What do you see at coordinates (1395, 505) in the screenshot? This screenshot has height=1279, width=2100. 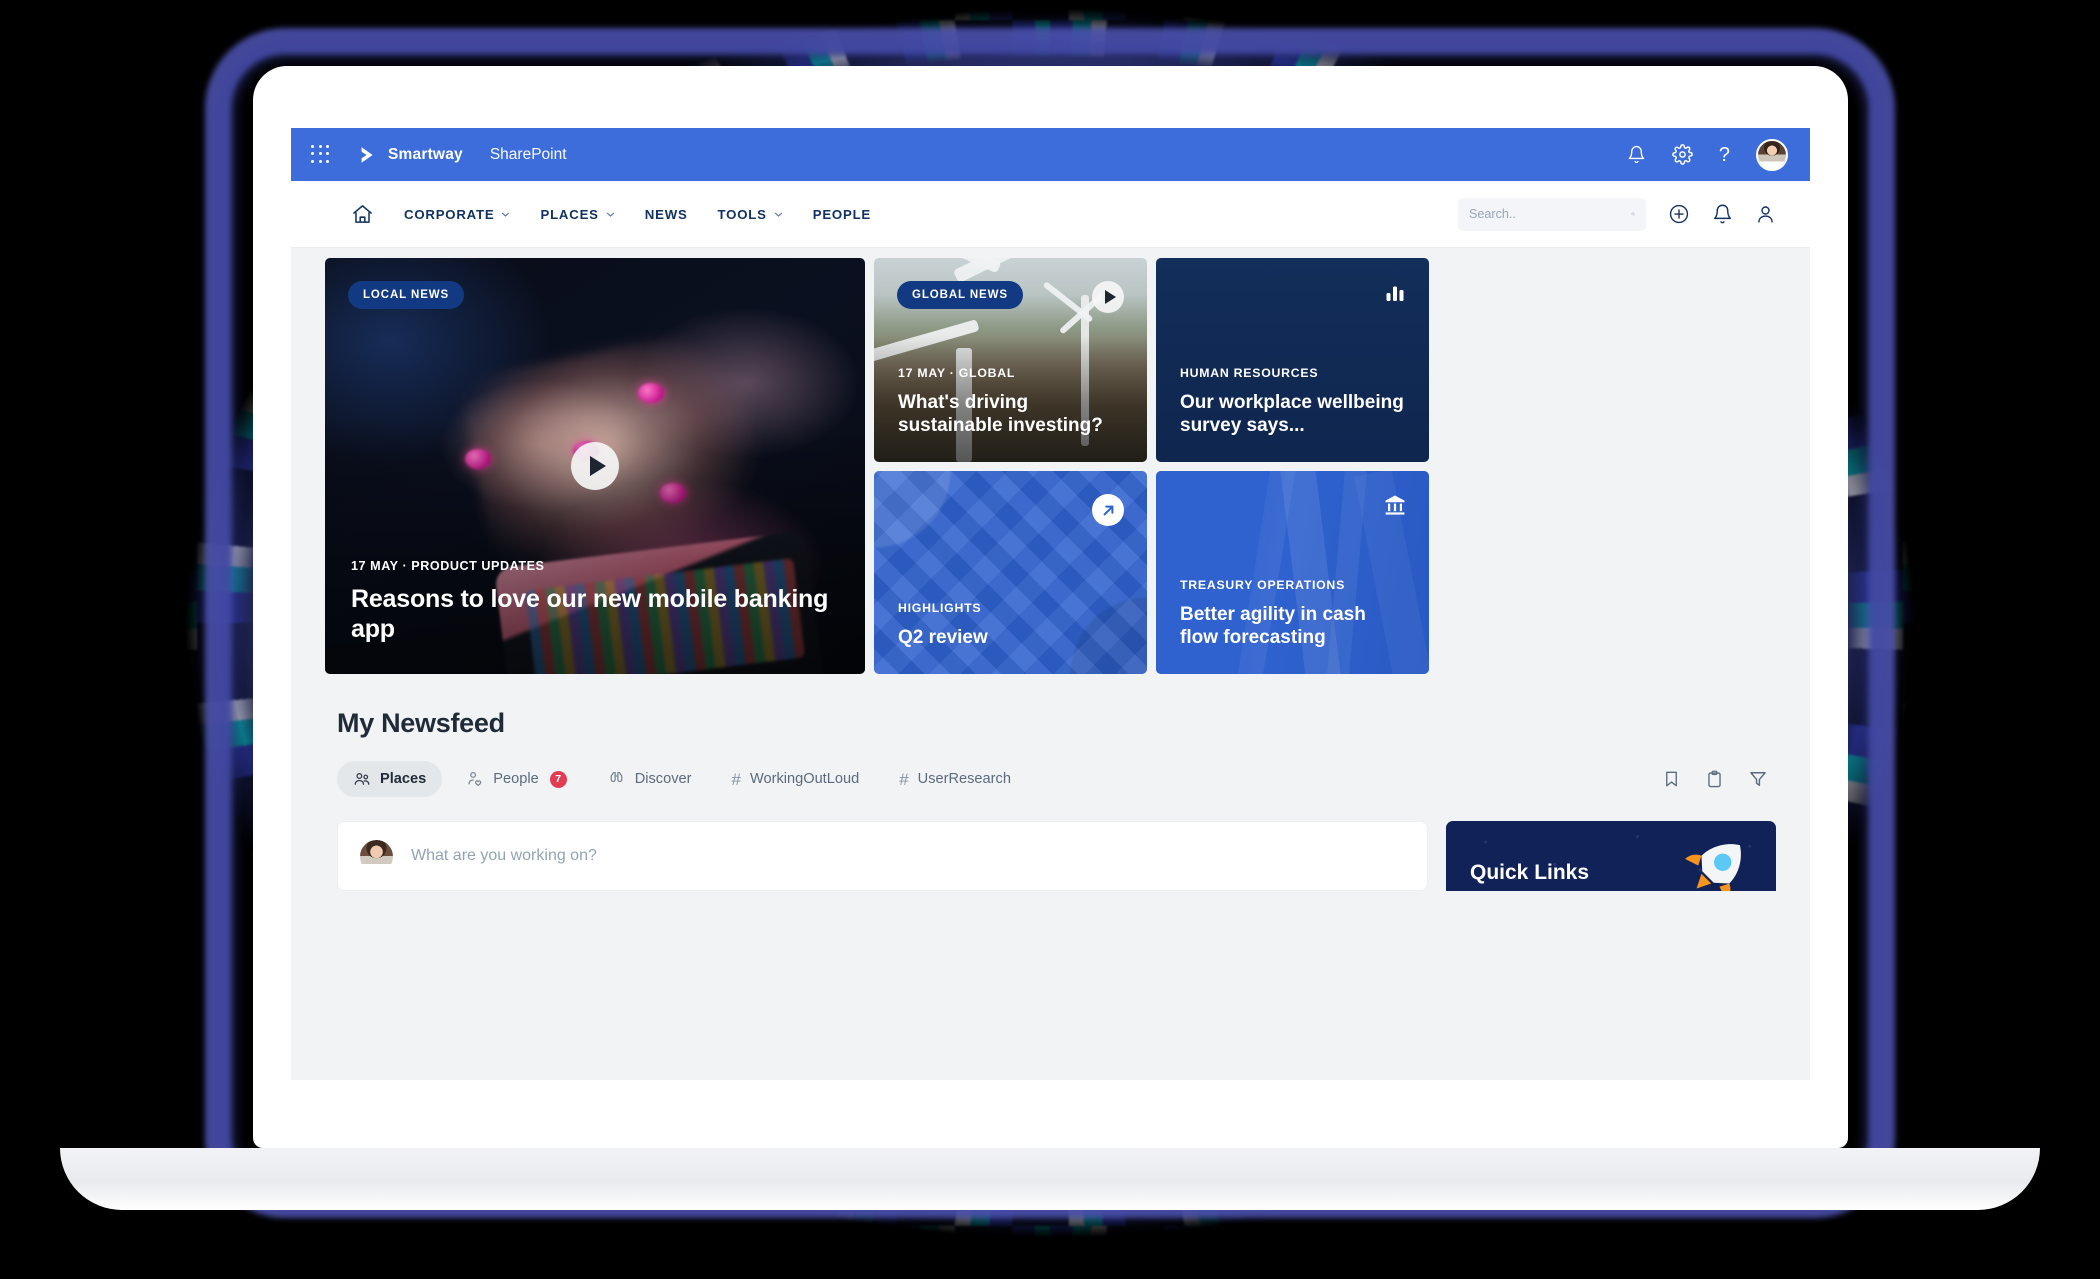 I see `bank-icon` at bounding box center [1395, 505].